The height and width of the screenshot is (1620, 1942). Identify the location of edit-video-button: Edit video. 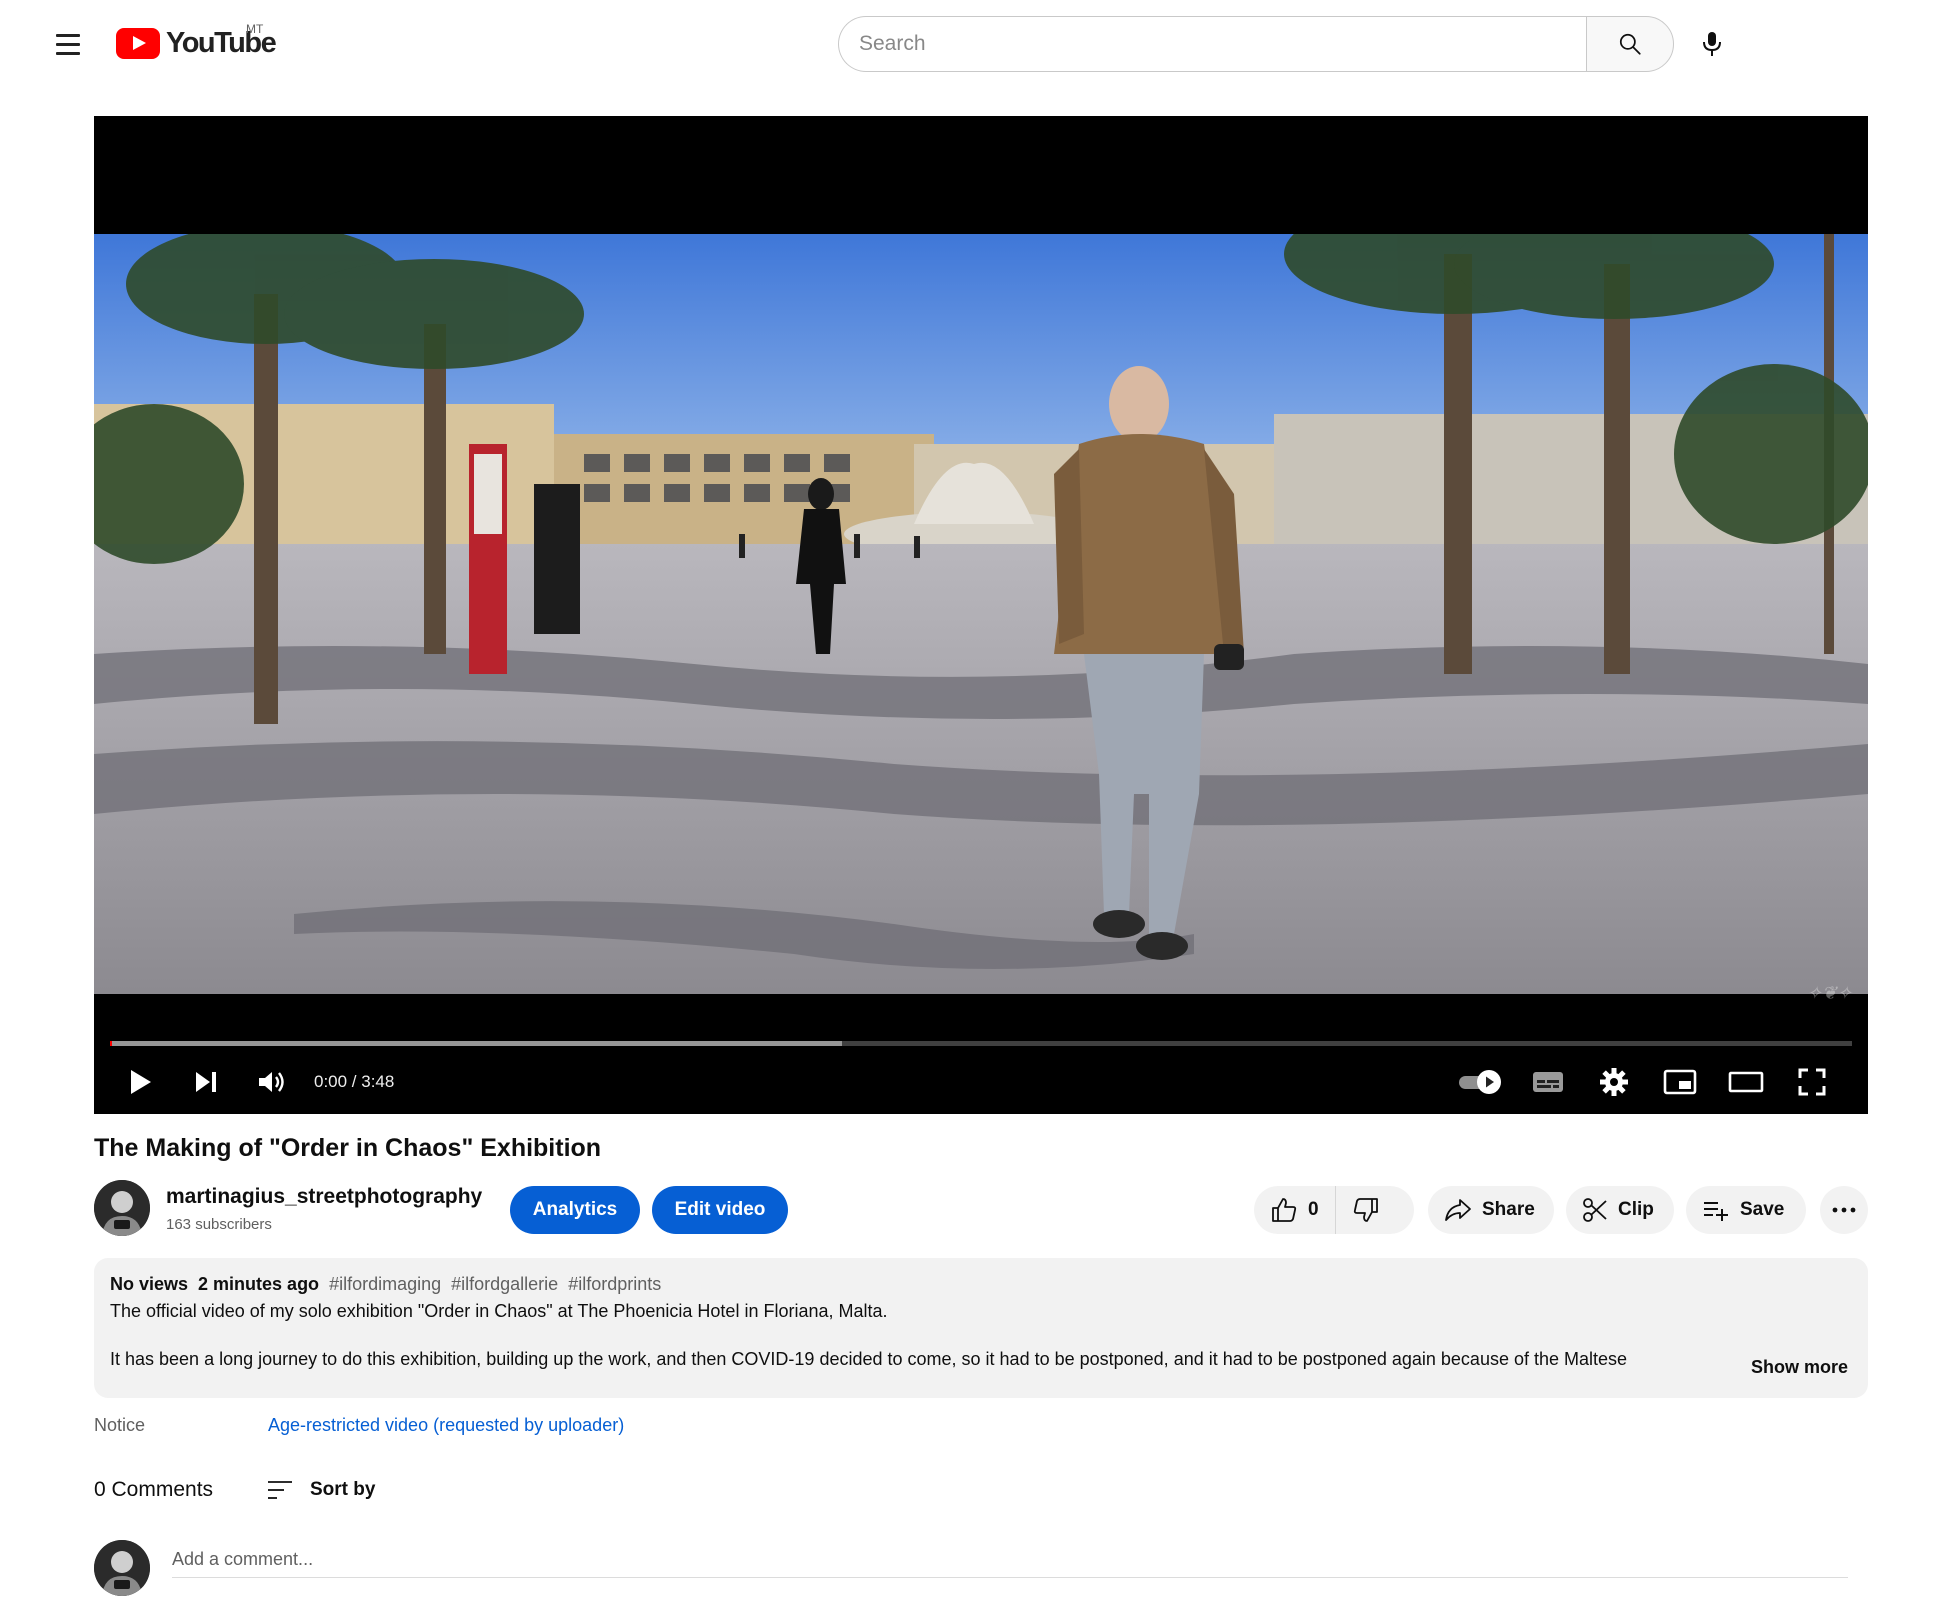
(720, 1210).